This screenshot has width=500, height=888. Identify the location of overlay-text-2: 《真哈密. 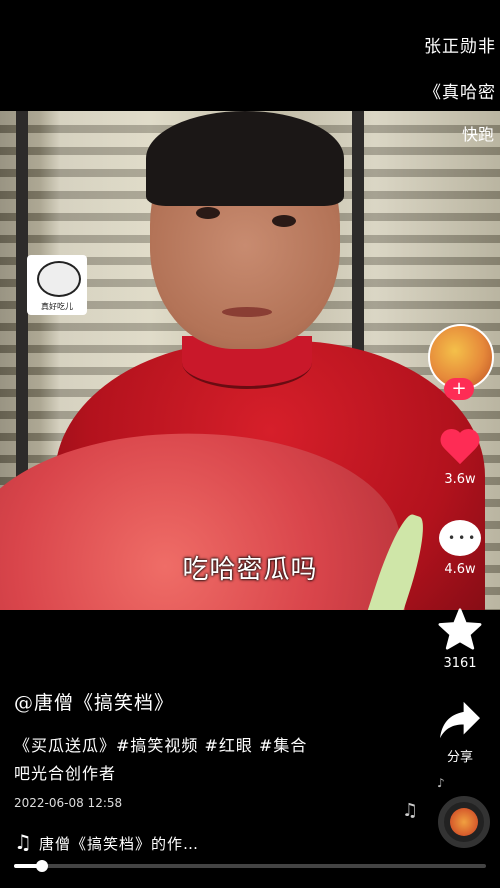
(460, 93).